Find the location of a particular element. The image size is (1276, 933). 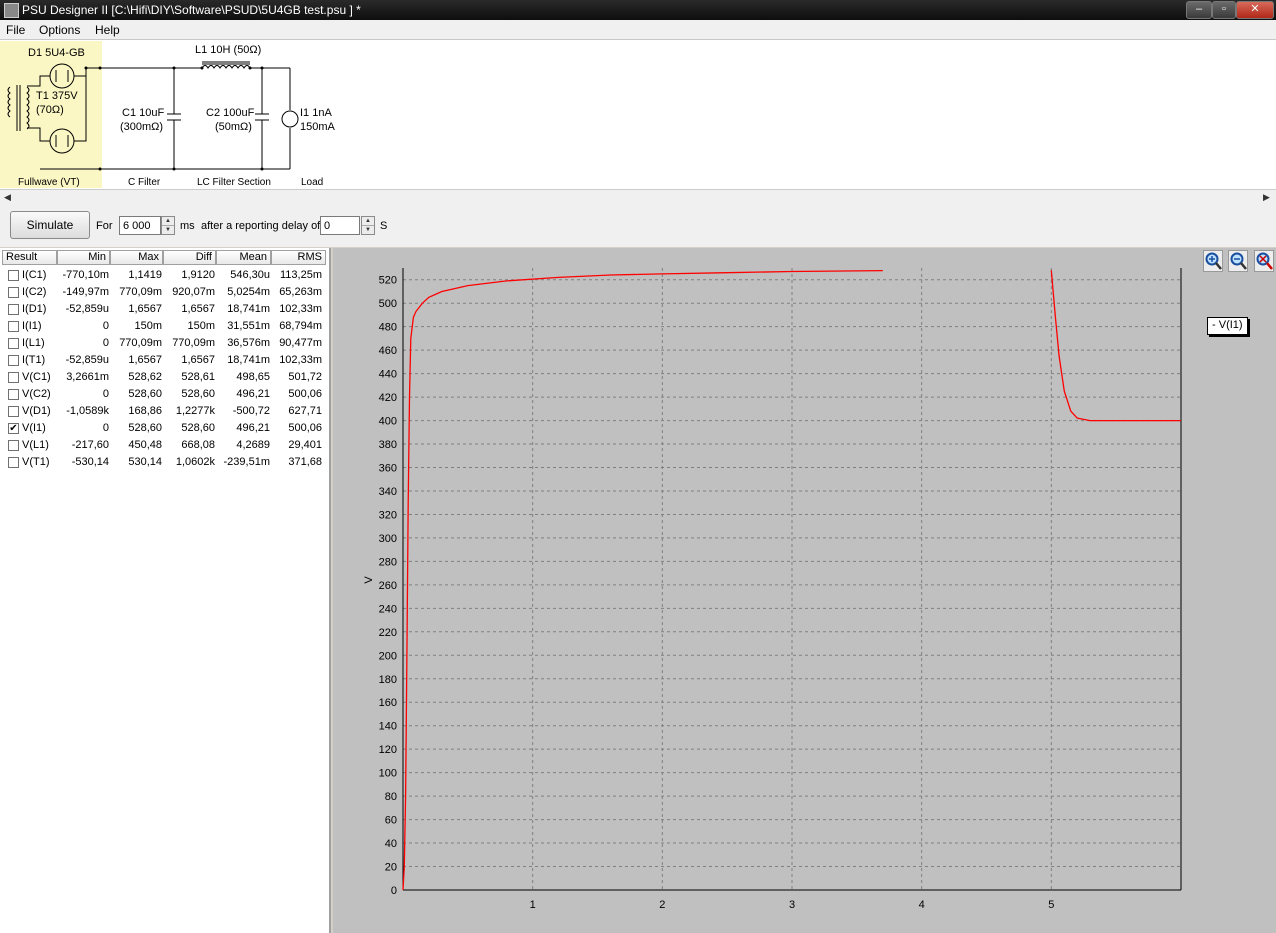

rectifier-label: D1 5U4-GB is located at coordinates (56, 53).